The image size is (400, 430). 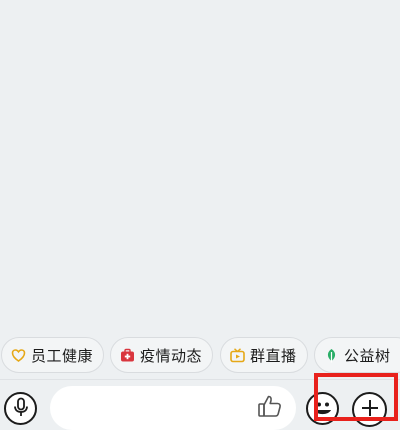 I want to click on tv-icon, so click(x=237, y=355).